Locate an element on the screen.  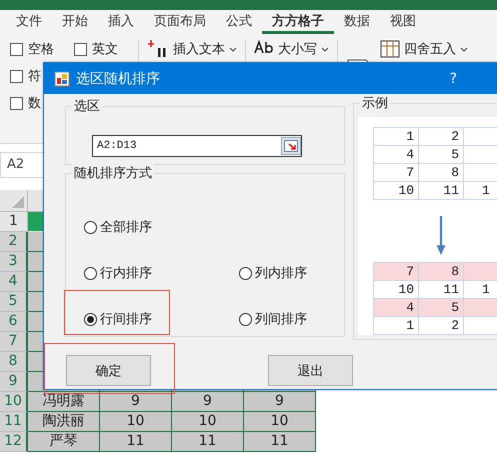
row-number: 3 is located at coordinates (14, 262).